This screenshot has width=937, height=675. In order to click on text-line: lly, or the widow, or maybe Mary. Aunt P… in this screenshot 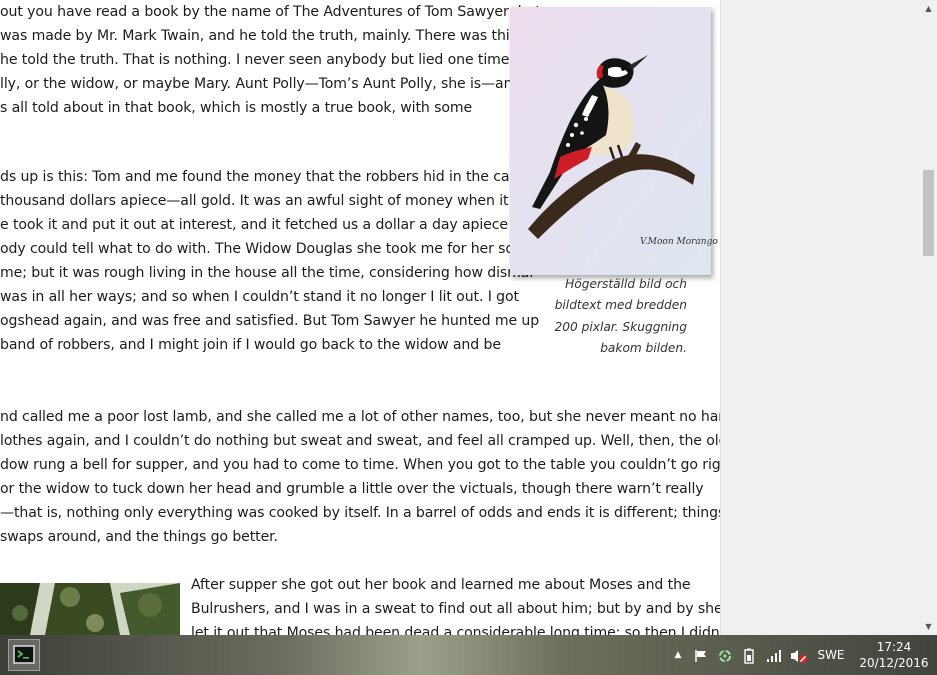, I will do `click(261, 84)`.